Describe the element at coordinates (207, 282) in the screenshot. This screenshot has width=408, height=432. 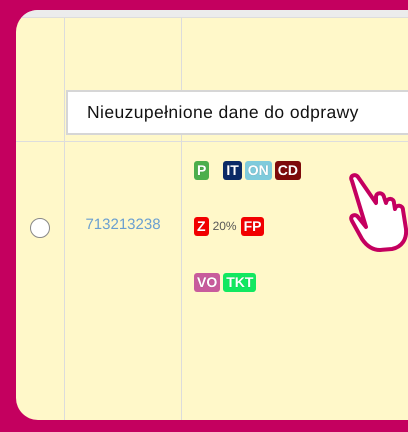
I see `status-badge: VO` at that location.